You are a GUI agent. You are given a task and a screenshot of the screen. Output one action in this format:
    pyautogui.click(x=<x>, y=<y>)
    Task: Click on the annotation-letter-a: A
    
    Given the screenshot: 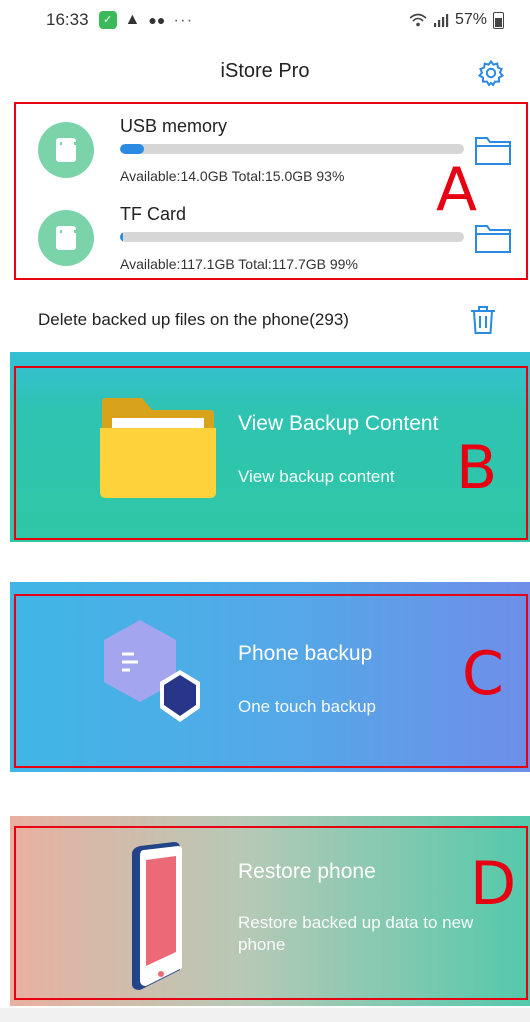 What is the action you would take?
    pyautogui.click(x=457, y=190)
    